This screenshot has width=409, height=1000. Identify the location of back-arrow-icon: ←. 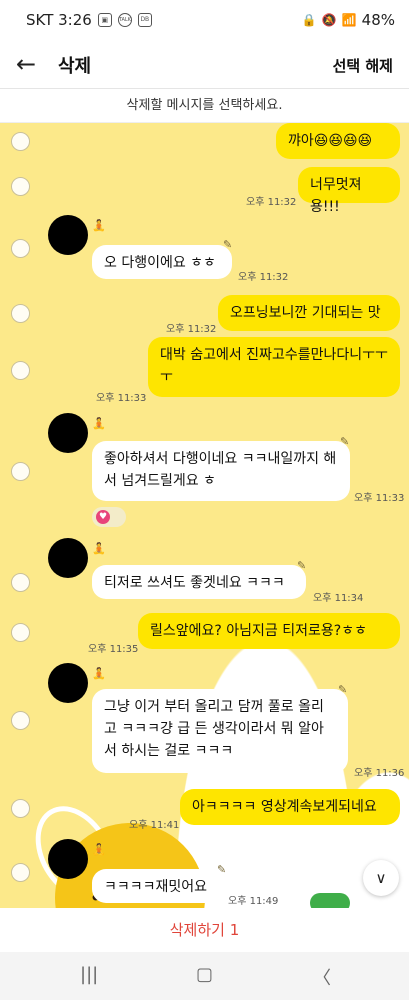
(26, 64).